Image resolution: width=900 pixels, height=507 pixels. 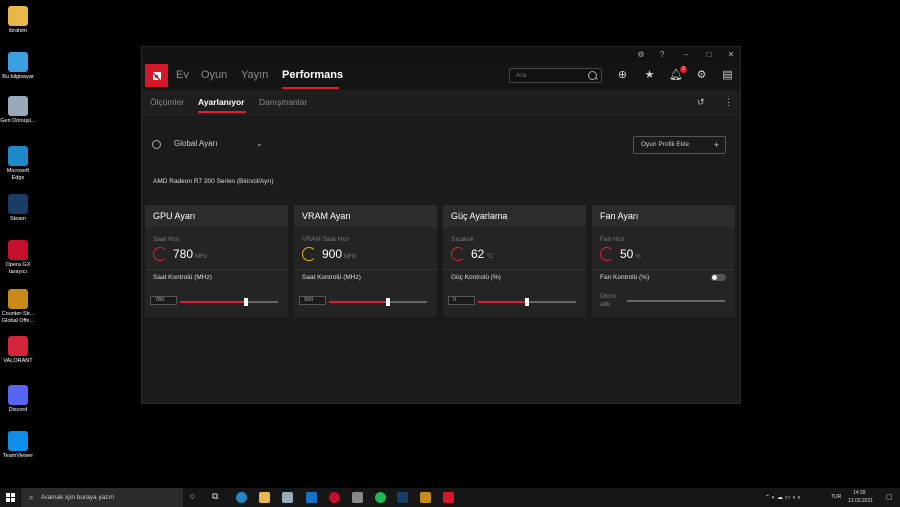 What do you see at coordinates (701, 102) in the screenshot?
I see `reset-icon: ↺` at bounding box center [701, 102].